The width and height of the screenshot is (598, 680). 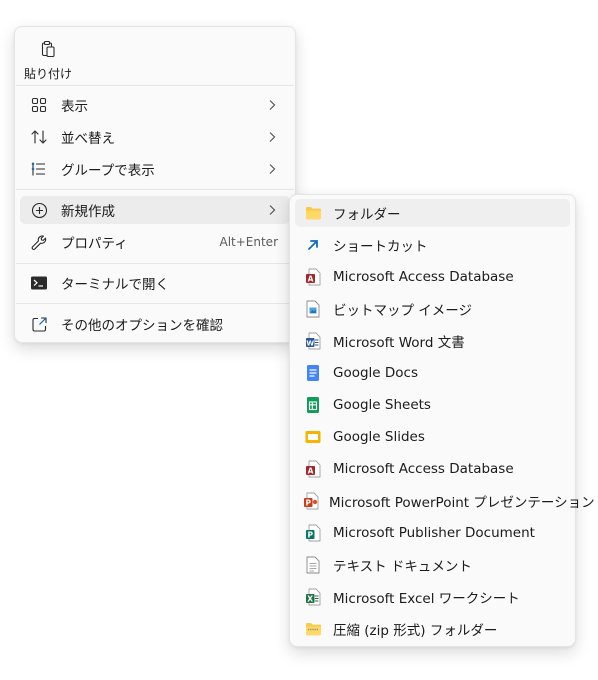 I want to click on new-shortcut-label: ショートカット, so click(x=380, y=247).